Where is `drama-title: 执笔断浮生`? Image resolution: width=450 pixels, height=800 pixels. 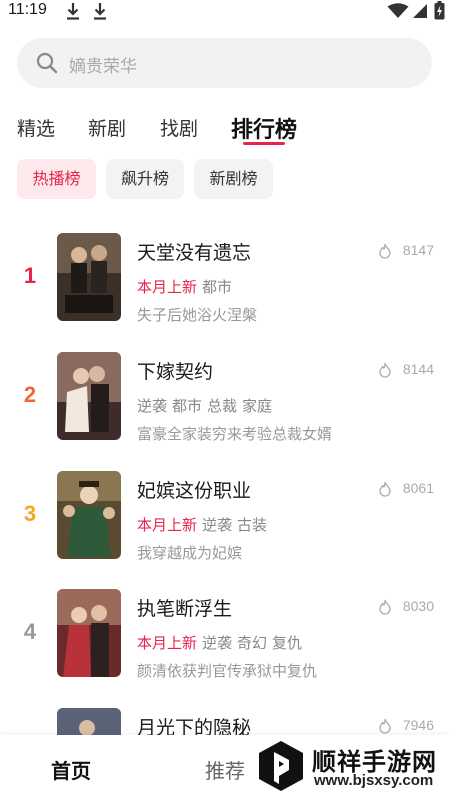
drama-title: 执笔断浮生 is located at coordinates (185, 609).